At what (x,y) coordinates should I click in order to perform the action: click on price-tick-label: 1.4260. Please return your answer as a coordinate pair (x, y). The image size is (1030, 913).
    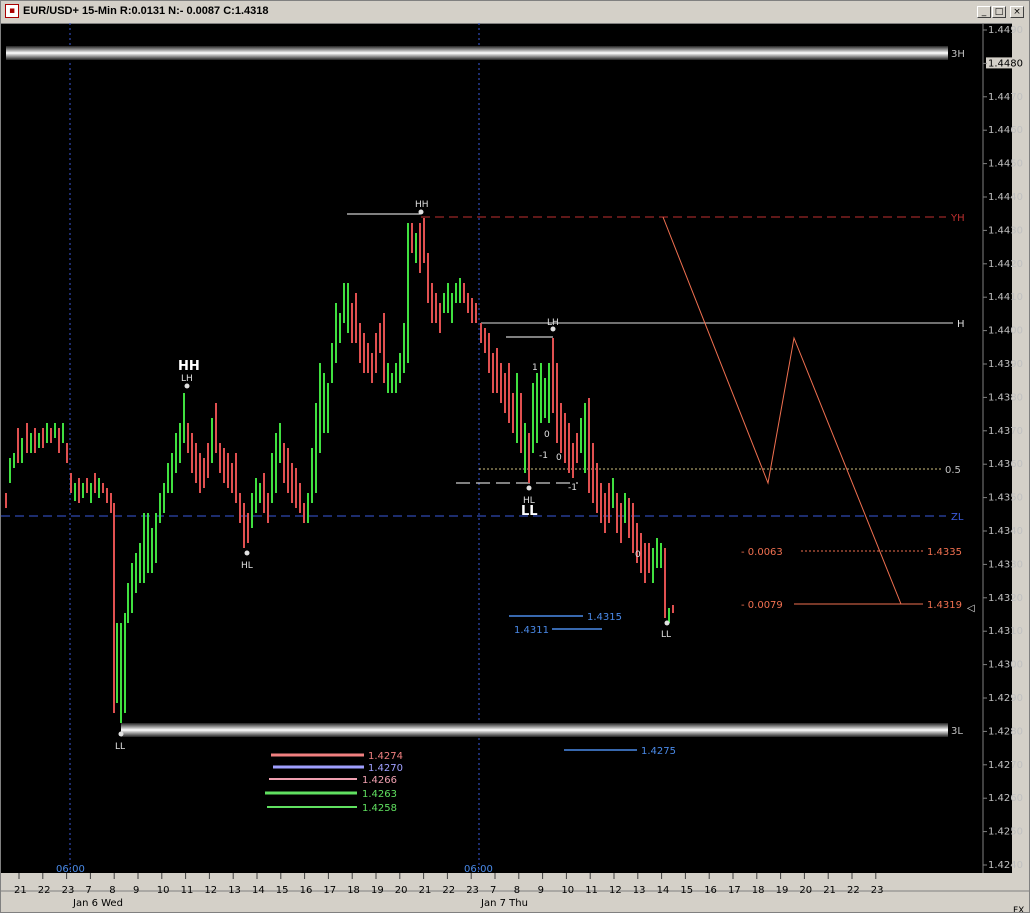
    Looking at the image, I should click on (1005, 798).